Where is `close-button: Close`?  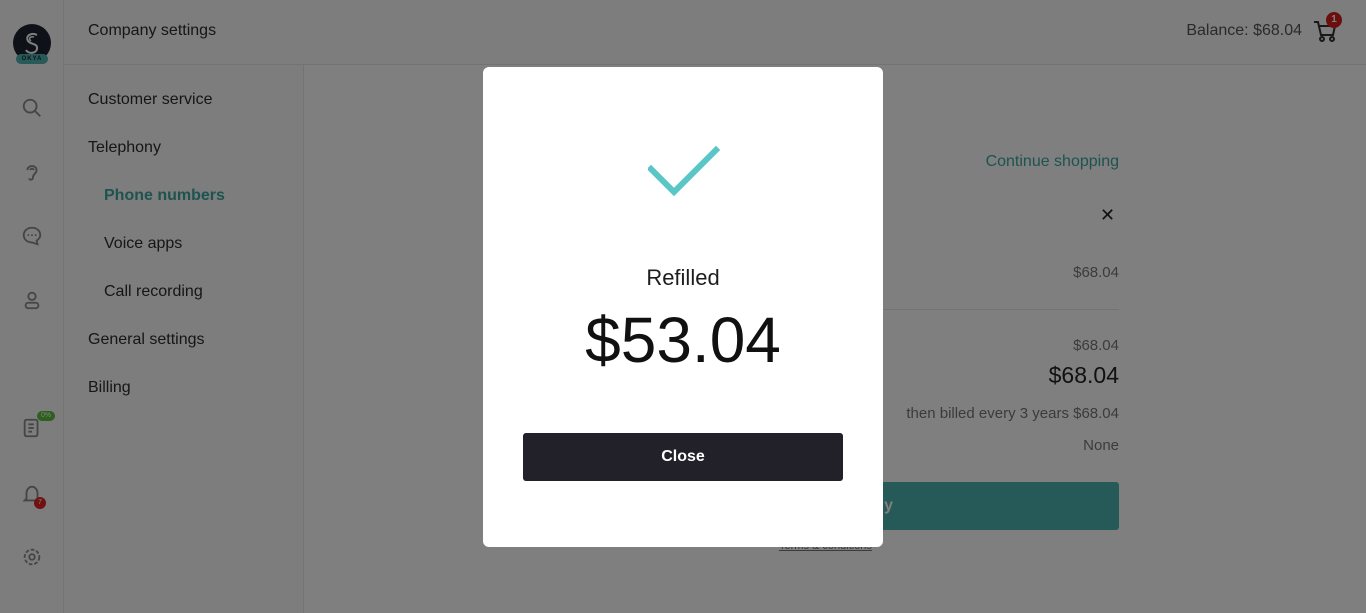 close-button: Close is located at coordinates (683, 457).